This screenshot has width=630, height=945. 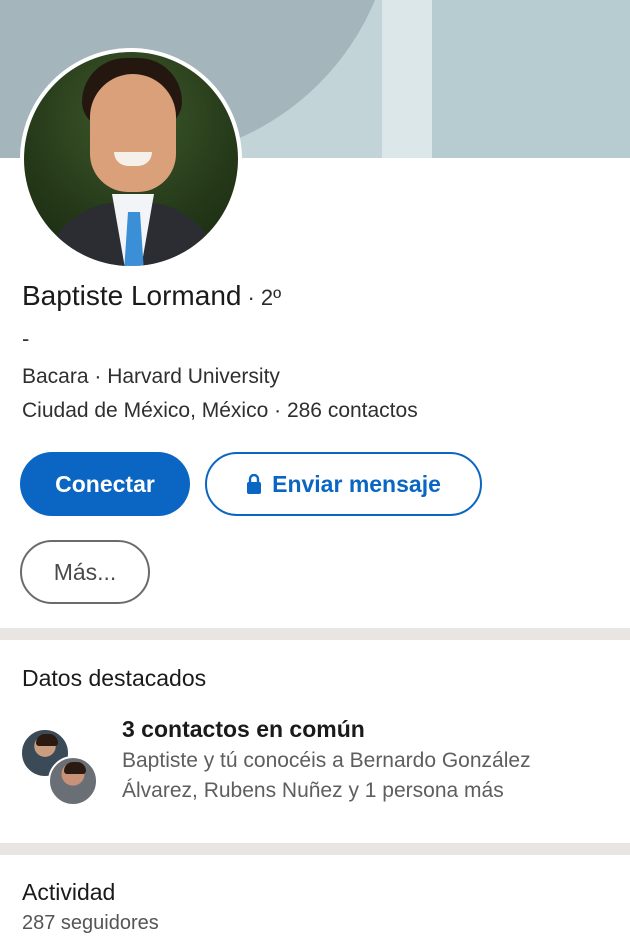 What do you see at coordinates (73, 781) in the screenshot?
I see `mutual-contact-avatar` at bounding box center [73, 781].